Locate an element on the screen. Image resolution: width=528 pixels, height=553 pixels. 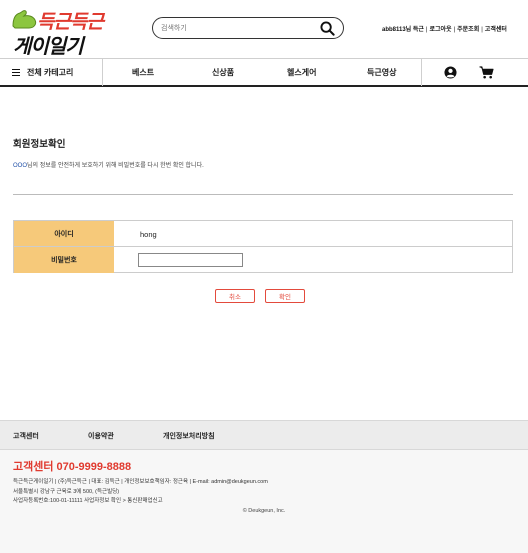
top-link-user: abb8113님 득근 is located at coordinates (403, 30).